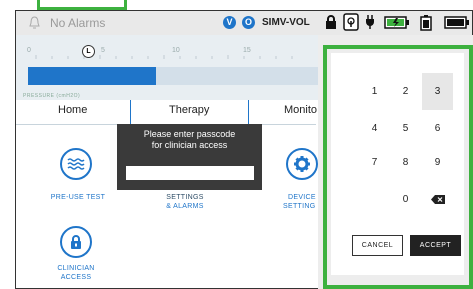 The image size is (473, 289). I want to click on low-limit-marker: L, so click(88, 51).